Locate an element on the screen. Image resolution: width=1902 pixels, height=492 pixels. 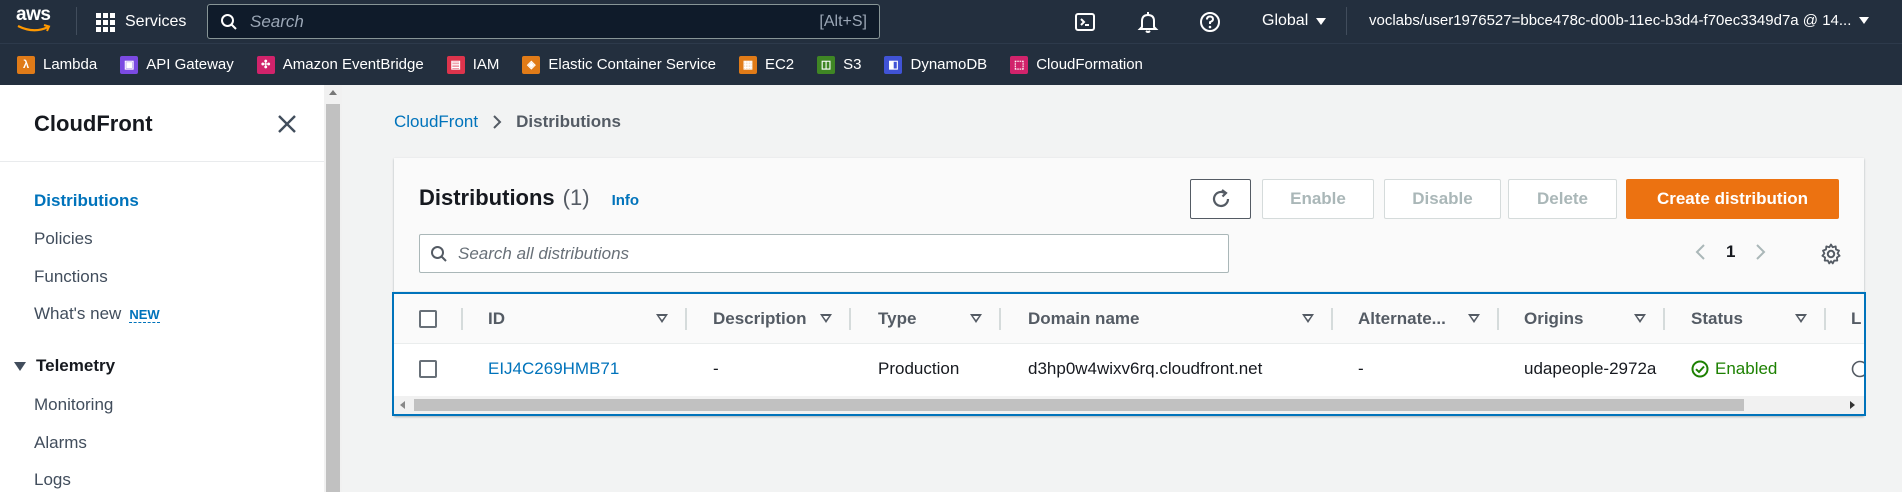
favorite-lambda: λ Lambda is located at coordinates (57, 65).